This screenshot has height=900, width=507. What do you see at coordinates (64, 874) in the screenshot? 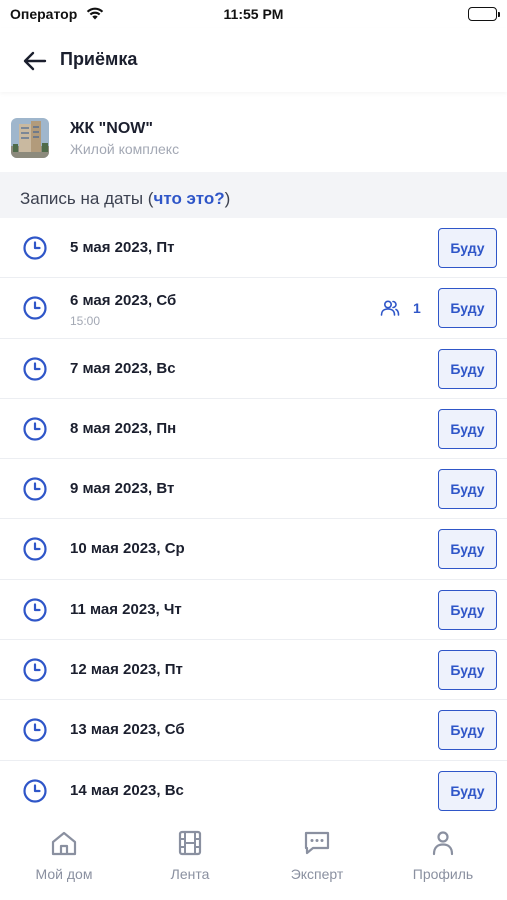
I see `tab-label: Мой дом` at bounding box center [64, 874].